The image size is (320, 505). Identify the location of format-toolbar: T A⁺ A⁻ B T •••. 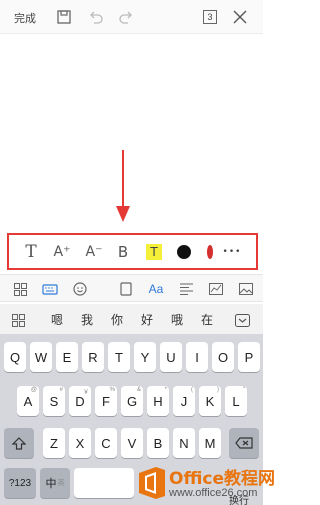
(132, 251).